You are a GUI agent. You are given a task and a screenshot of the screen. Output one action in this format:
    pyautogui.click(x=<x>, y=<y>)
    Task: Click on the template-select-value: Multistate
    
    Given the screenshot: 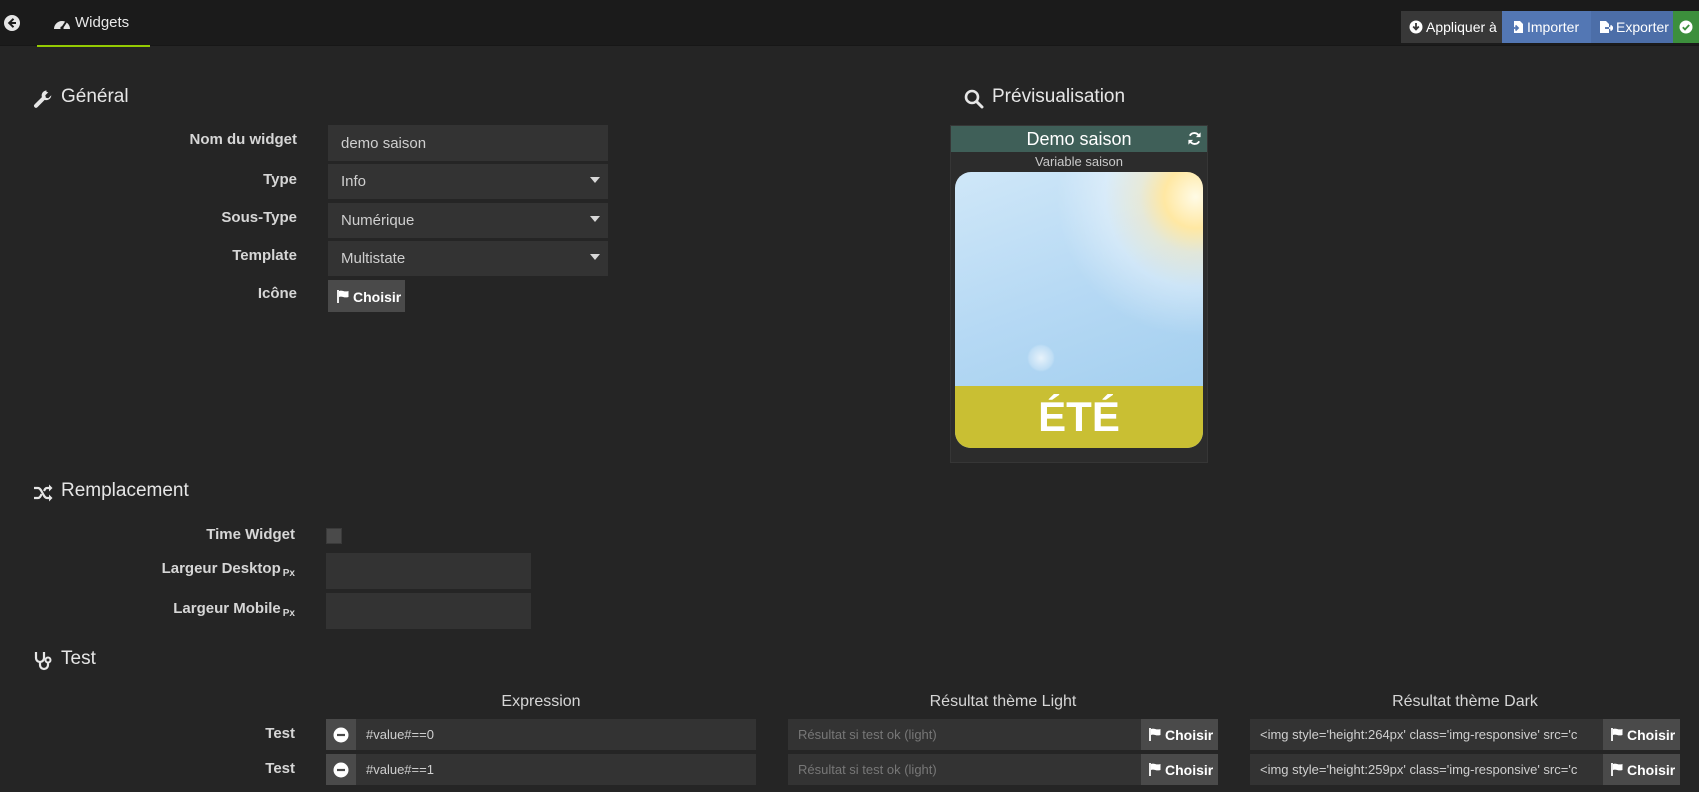 What is the action you would take?
    pyautogui.click(x=373, y=258)
    